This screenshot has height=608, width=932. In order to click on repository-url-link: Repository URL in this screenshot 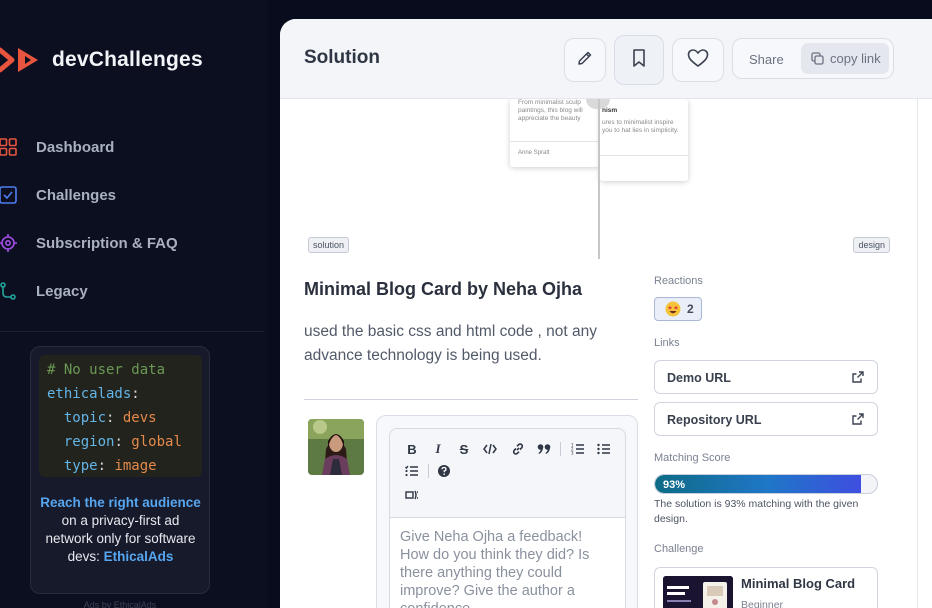, I will do `click(766, 419)`.